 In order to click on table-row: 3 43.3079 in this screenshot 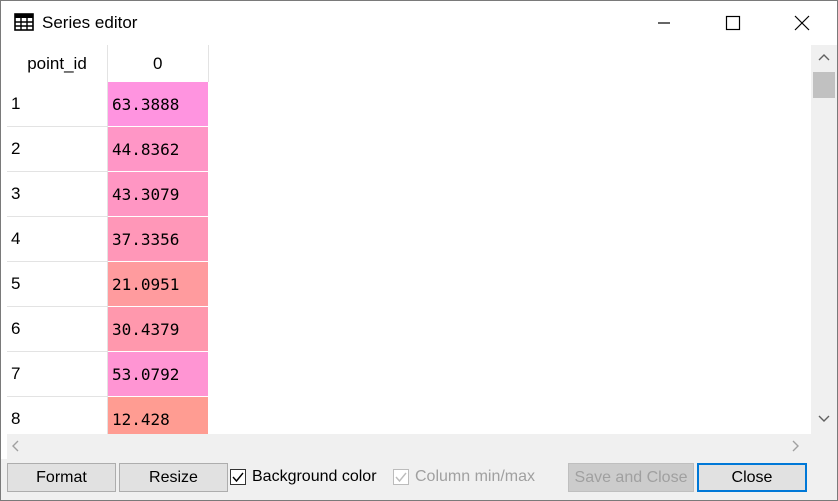, I will do `click(107, 194)`.